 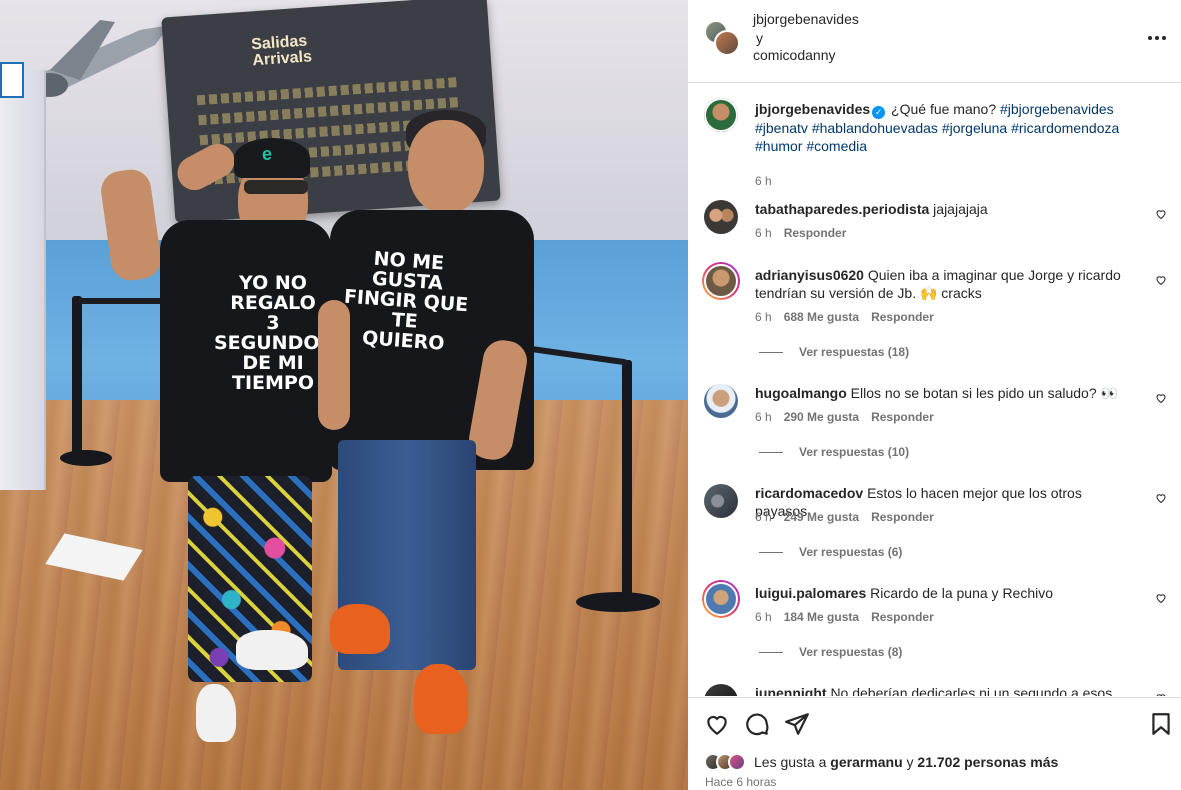 What do you see at coordinates (790, 762) in the screenshot?
I see `likes-prefix: Les gusta a` at bounding box center [790, 762].